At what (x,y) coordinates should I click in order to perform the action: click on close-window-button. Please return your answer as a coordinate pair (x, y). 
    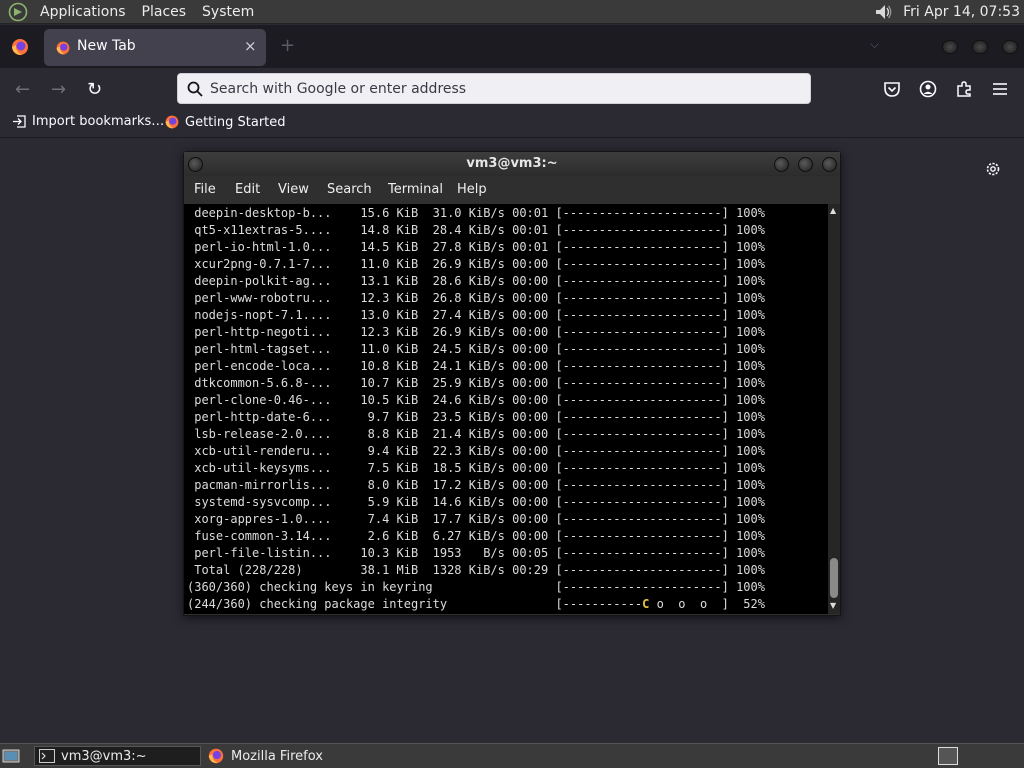
    Looking at the image, I should click on (1010, 47).